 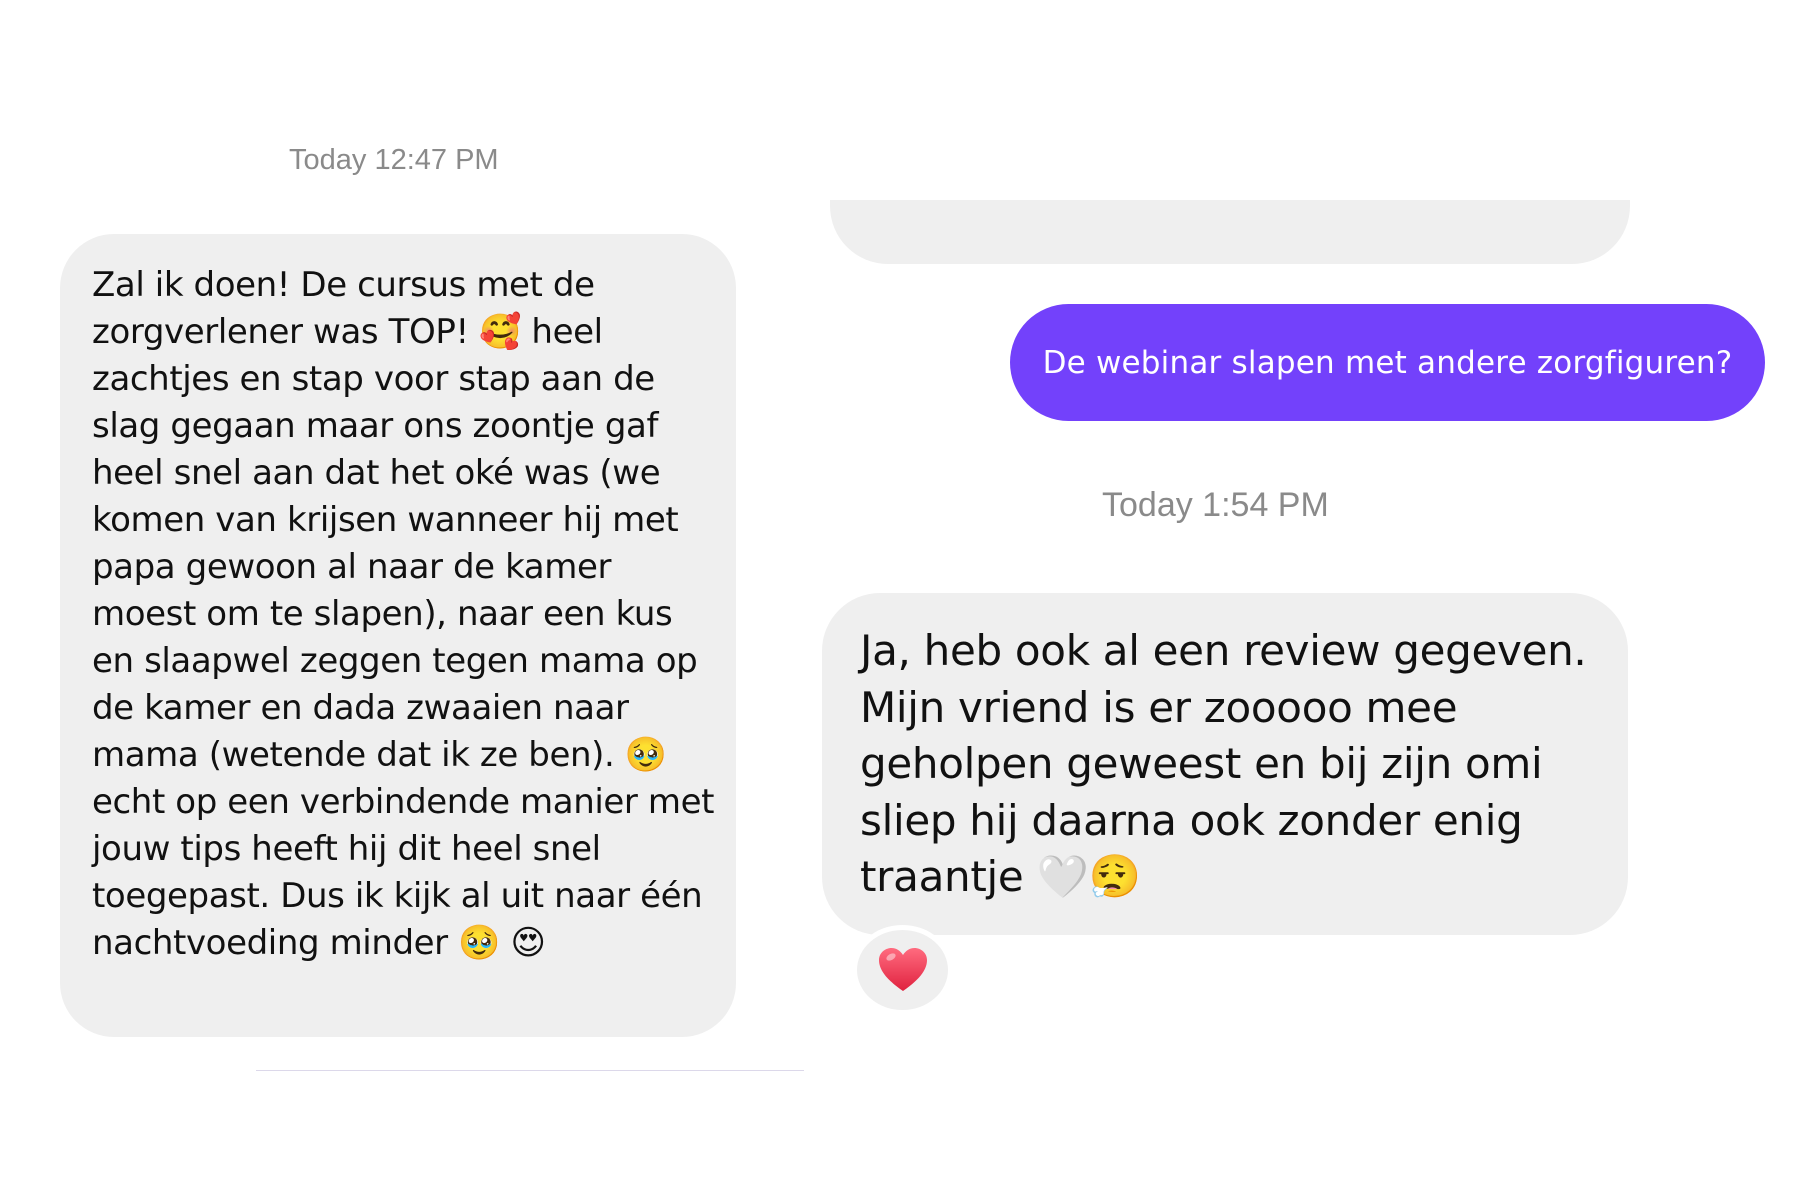 I want to click on cropped-message-bubble, so click(x=1230, y=232).